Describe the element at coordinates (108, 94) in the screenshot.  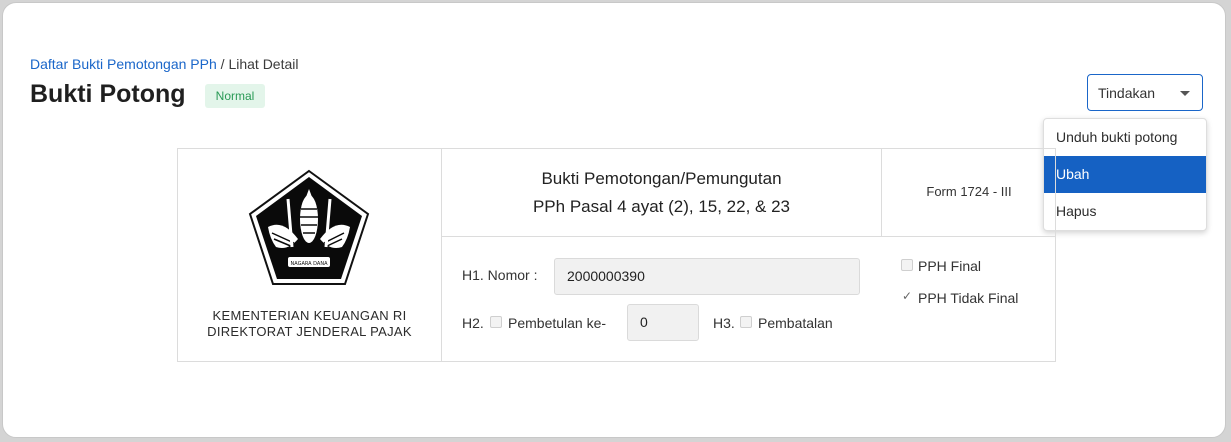
I see `page-title: Bukti Potong` at that location.